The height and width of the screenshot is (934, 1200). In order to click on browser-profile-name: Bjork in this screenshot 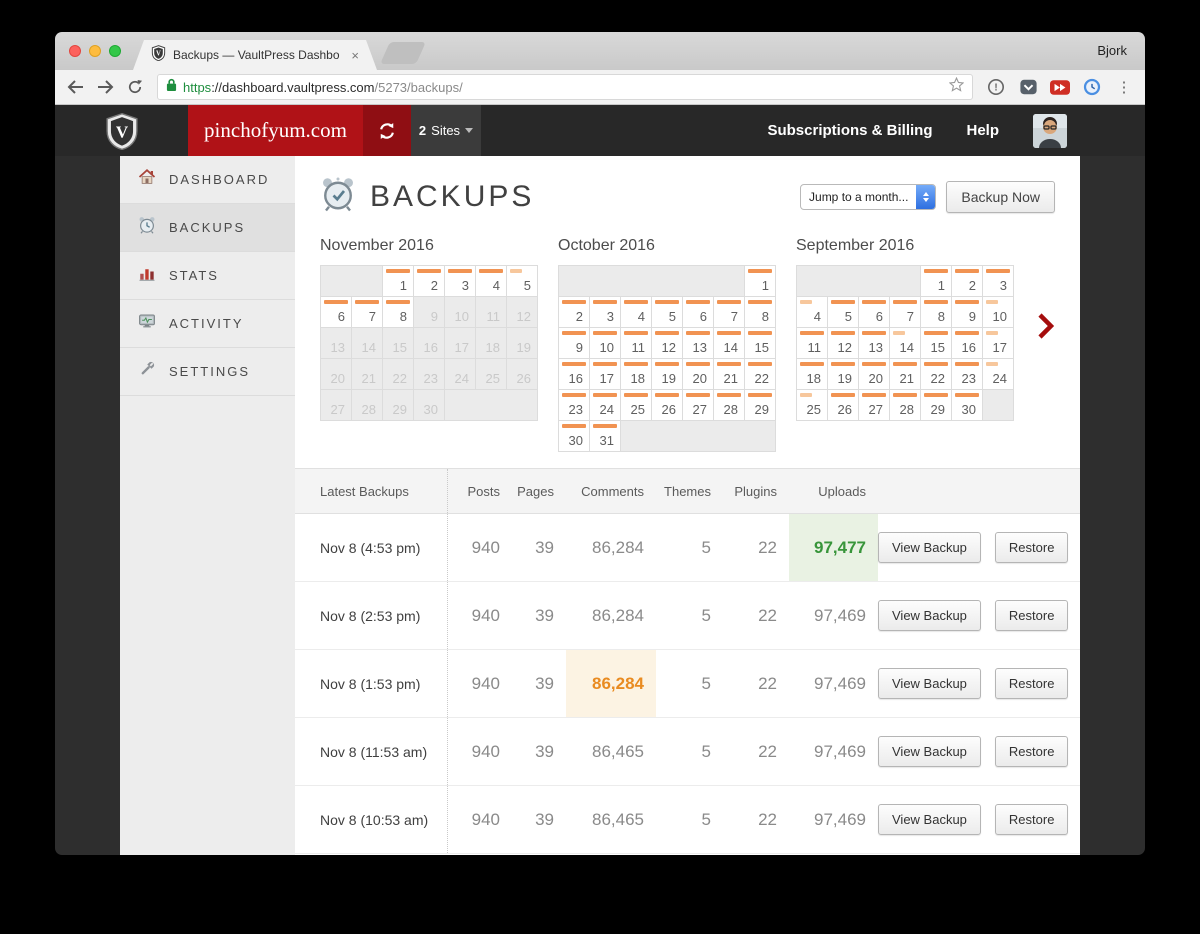, I will do `click(1112, 50)`.